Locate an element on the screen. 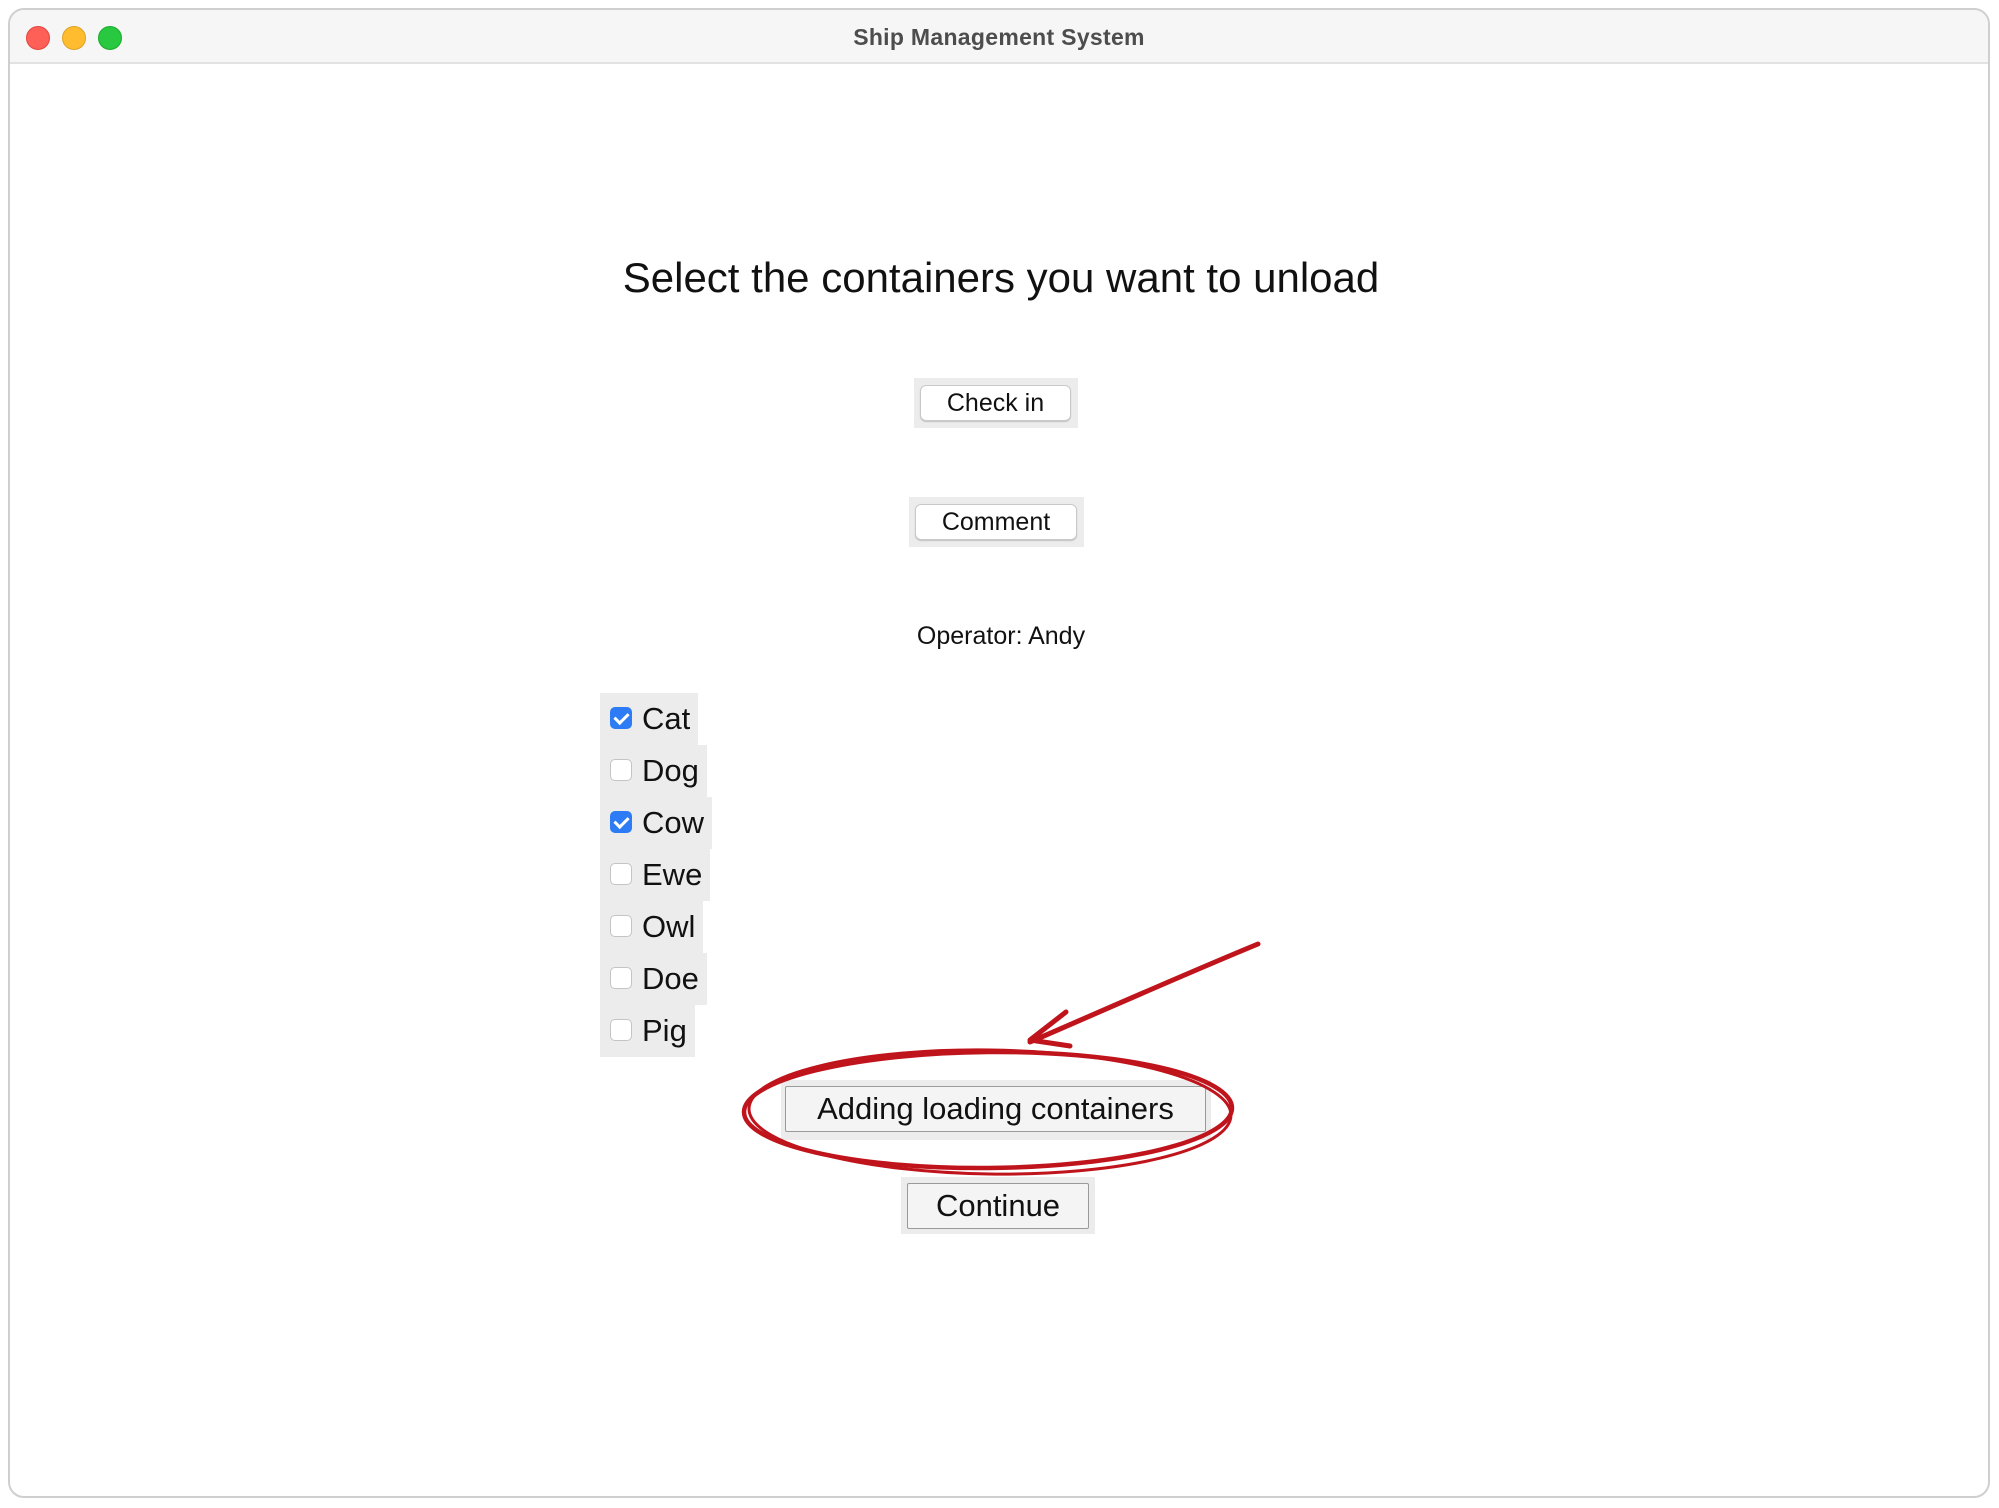 The height and width of the screenshot is (1508, 1999). container-row: Ewe is located at coordinates (656, 875).